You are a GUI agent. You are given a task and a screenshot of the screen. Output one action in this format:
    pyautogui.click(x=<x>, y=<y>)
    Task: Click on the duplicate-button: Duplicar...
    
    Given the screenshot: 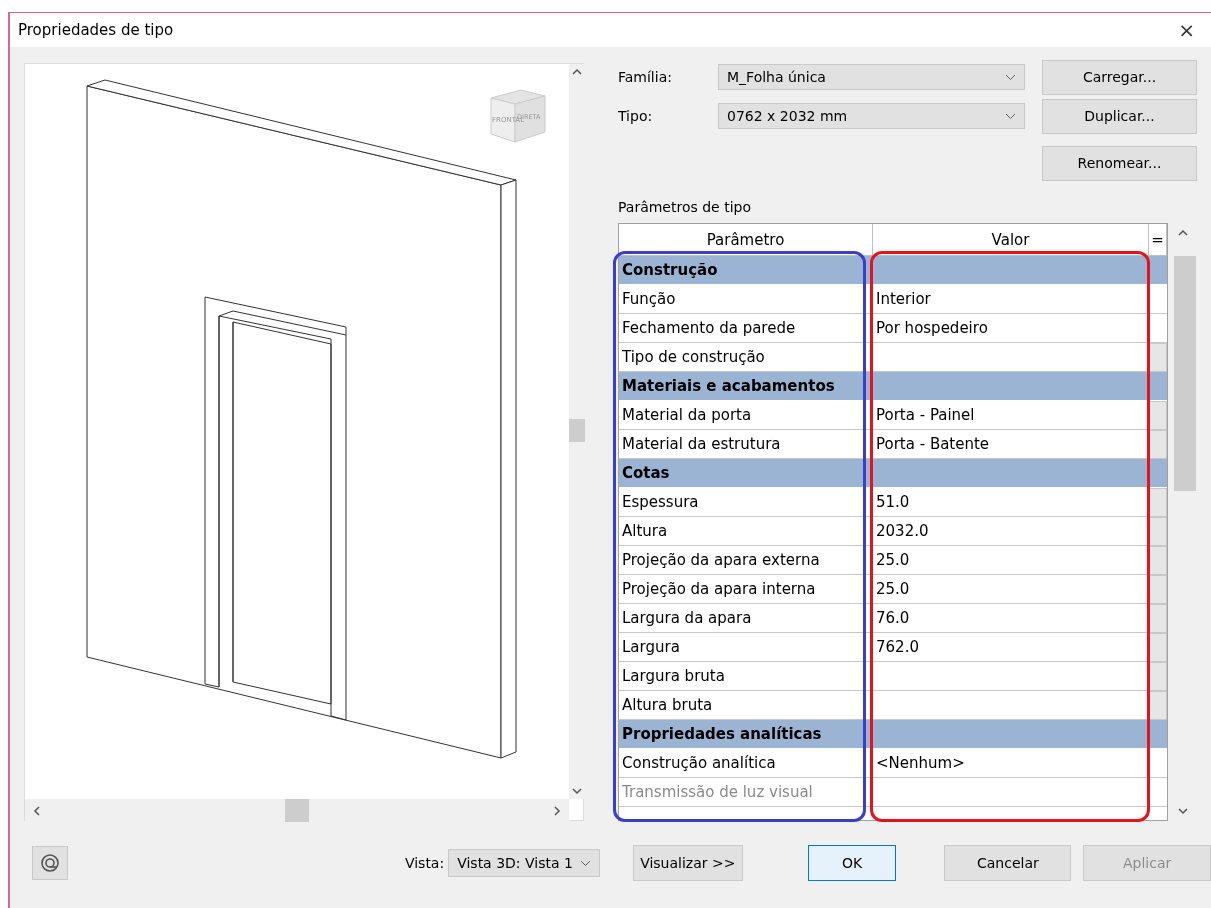 What is the action you would take?
    pyautogui.click(x=1119, y=116)
    